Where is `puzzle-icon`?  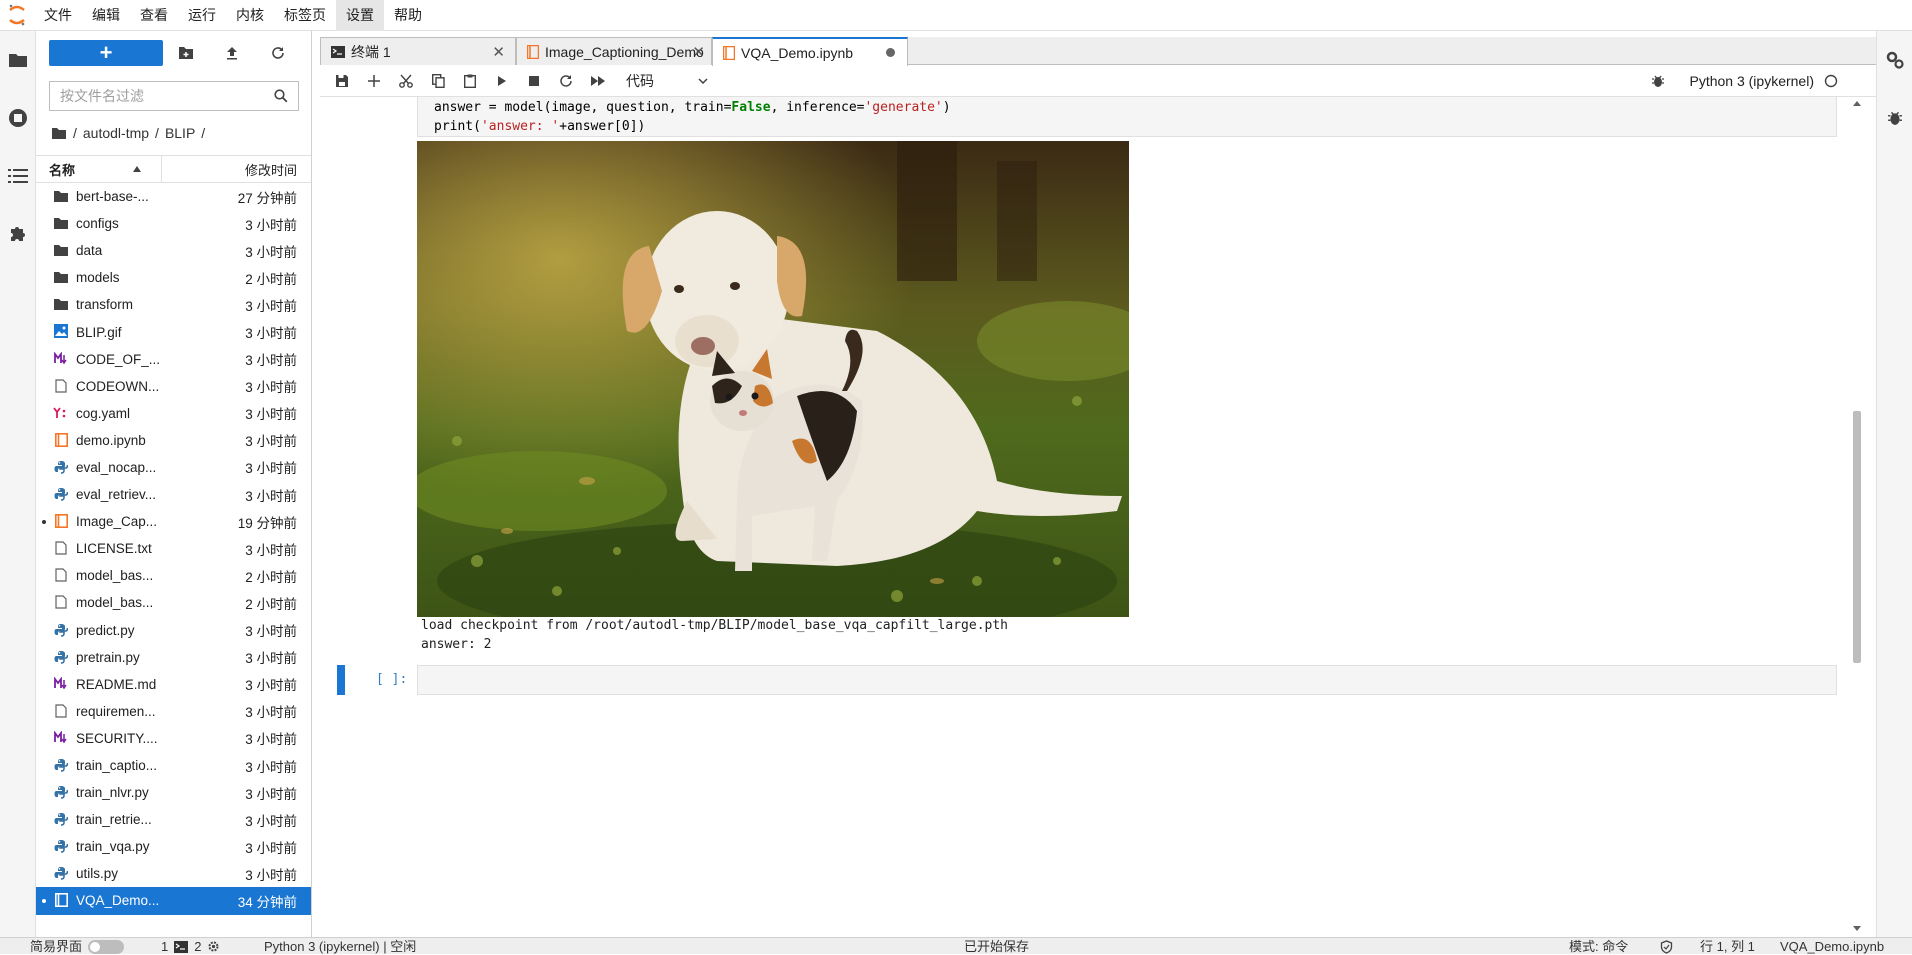 puzzle-icon is located at coordinates (18, 234).